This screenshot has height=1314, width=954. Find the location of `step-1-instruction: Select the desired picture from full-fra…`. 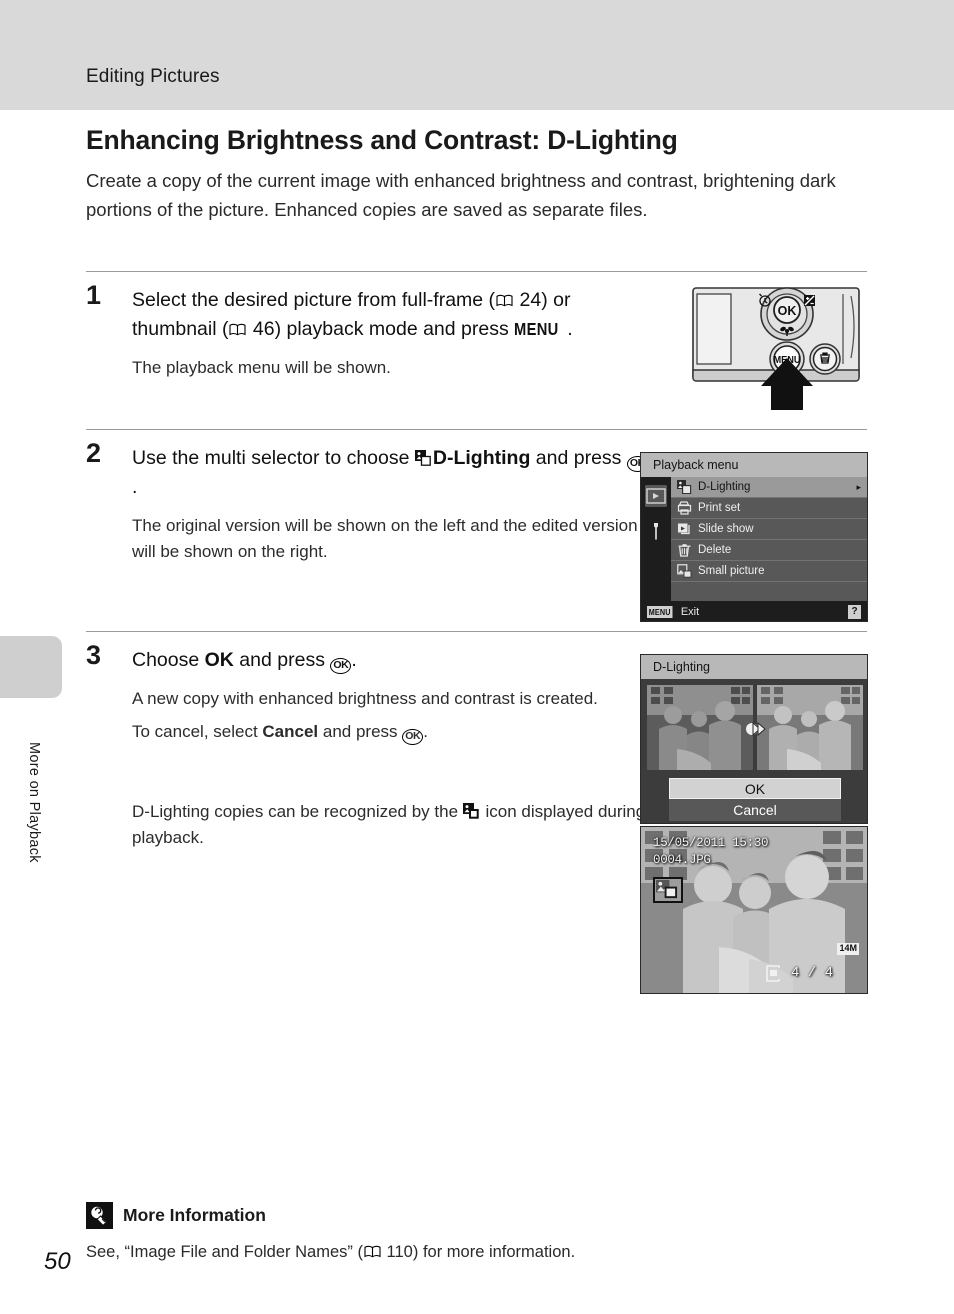

step-1-instruction: Select the desired picture from full-fra… is located at coordinates (392, 315).